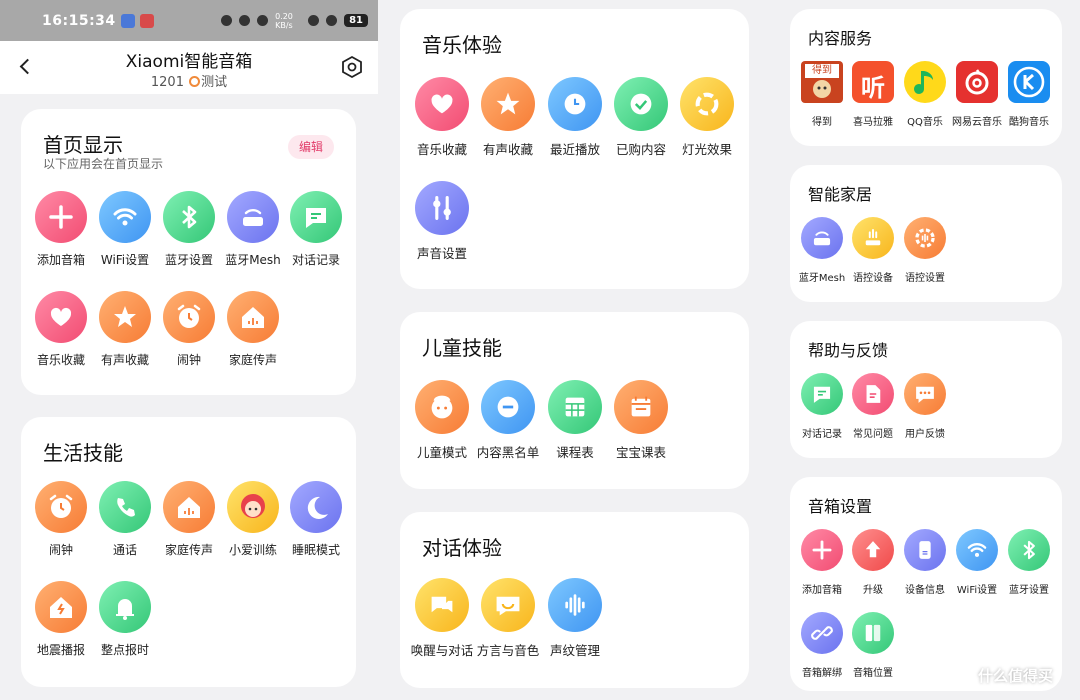 This screenshot has width=1080, height=700. I want to click on home-item-mesh: 蓝牙Mesh, so click(253, 229).